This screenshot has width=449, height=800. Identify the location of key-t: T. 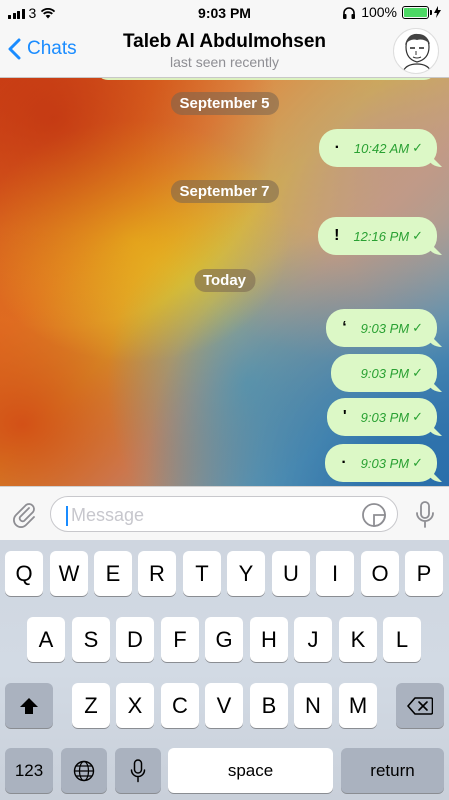
(202, 573).